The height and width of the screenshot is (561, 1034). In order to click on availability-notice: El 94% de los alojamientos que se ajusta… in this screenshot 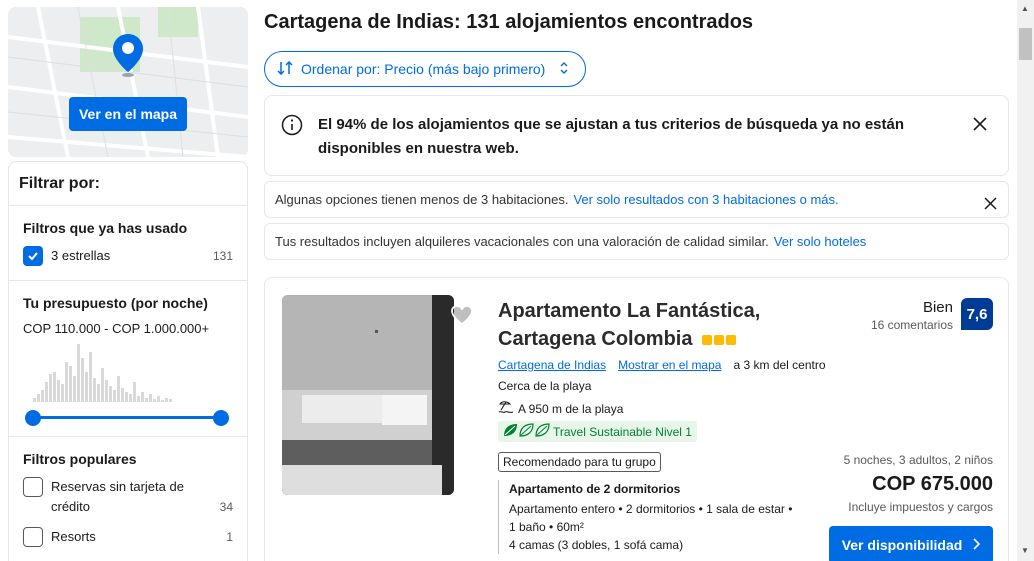, I will do `click(636, 135)`.